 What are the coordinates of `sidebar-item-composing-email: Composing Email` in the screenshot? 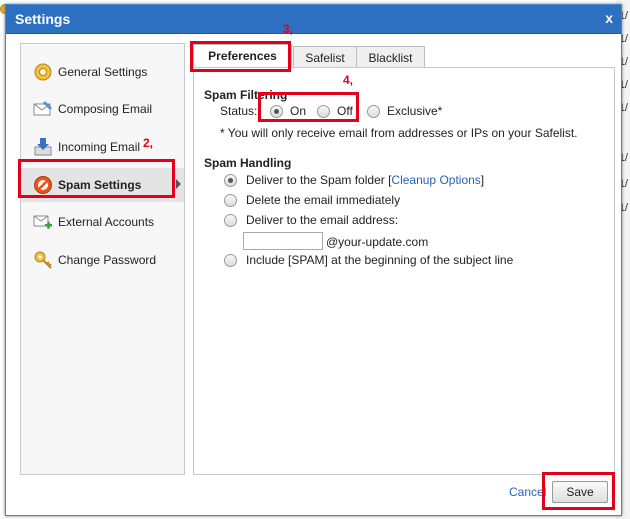 It's located at (102, 109).